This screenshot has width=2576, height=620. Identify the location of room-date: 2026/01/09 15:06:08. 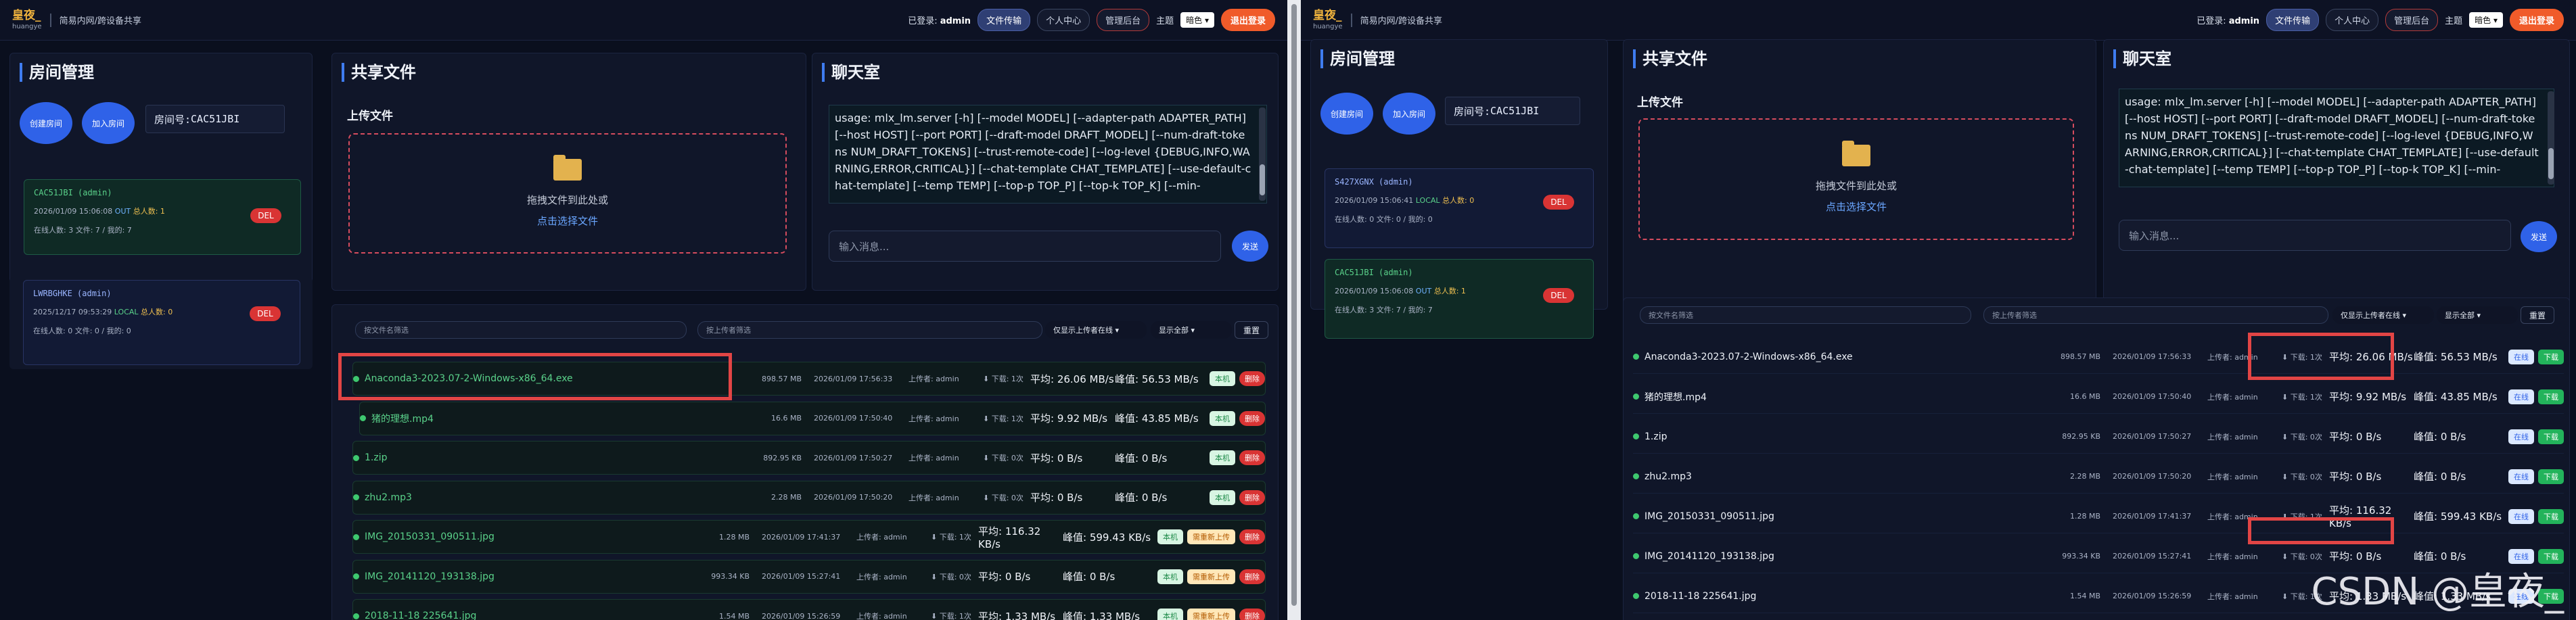
(1375, 291).